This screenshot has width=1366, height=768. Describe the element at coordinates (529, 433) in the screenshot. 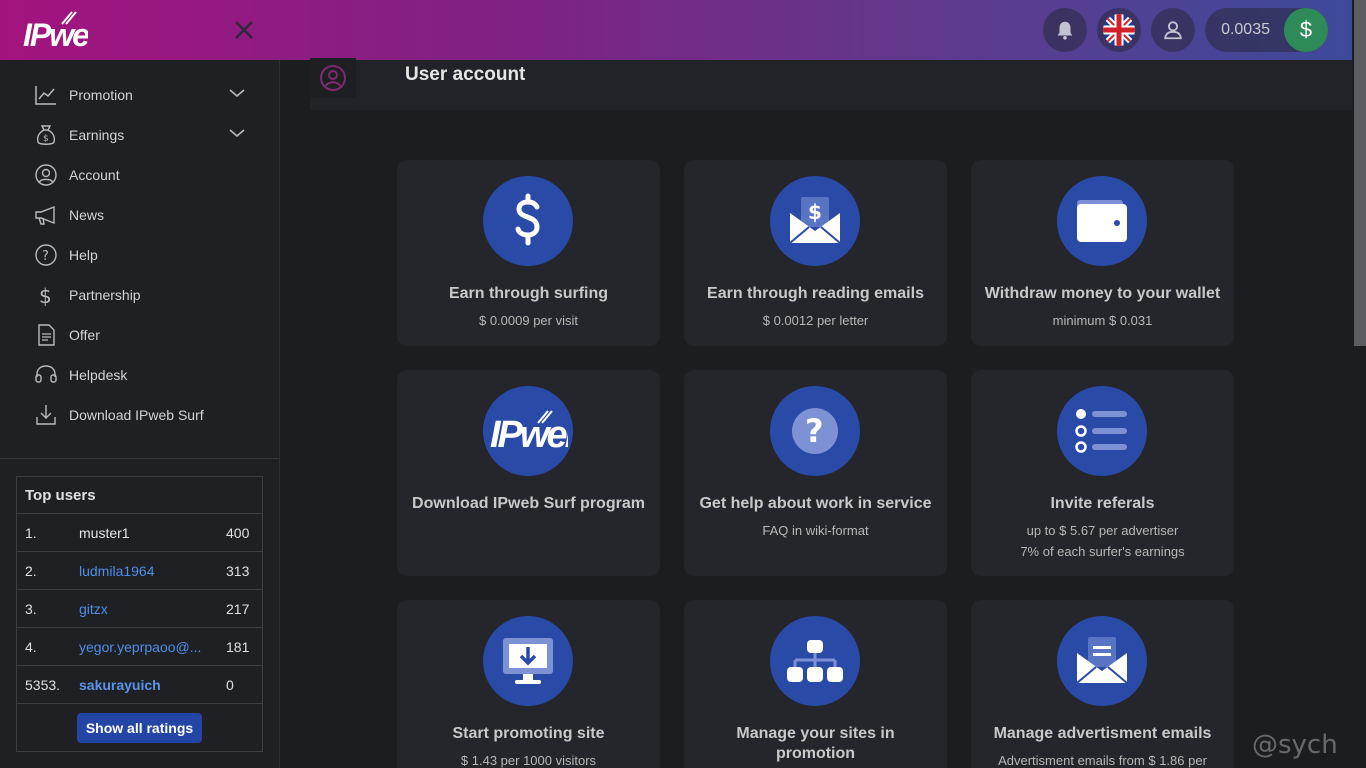

I see `svg-text: IPweb` at that location.